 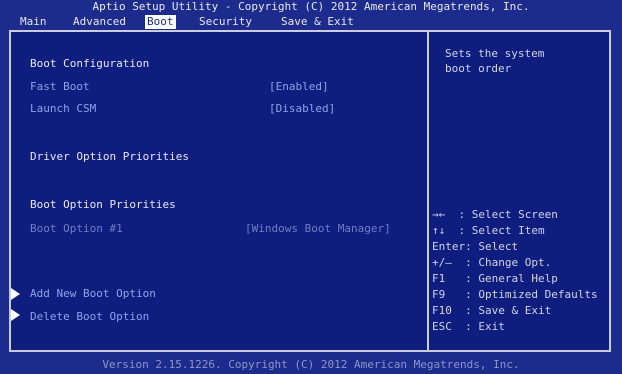 I want to click on key-hint-row: Enter: Select, so click(x=475, y=246).